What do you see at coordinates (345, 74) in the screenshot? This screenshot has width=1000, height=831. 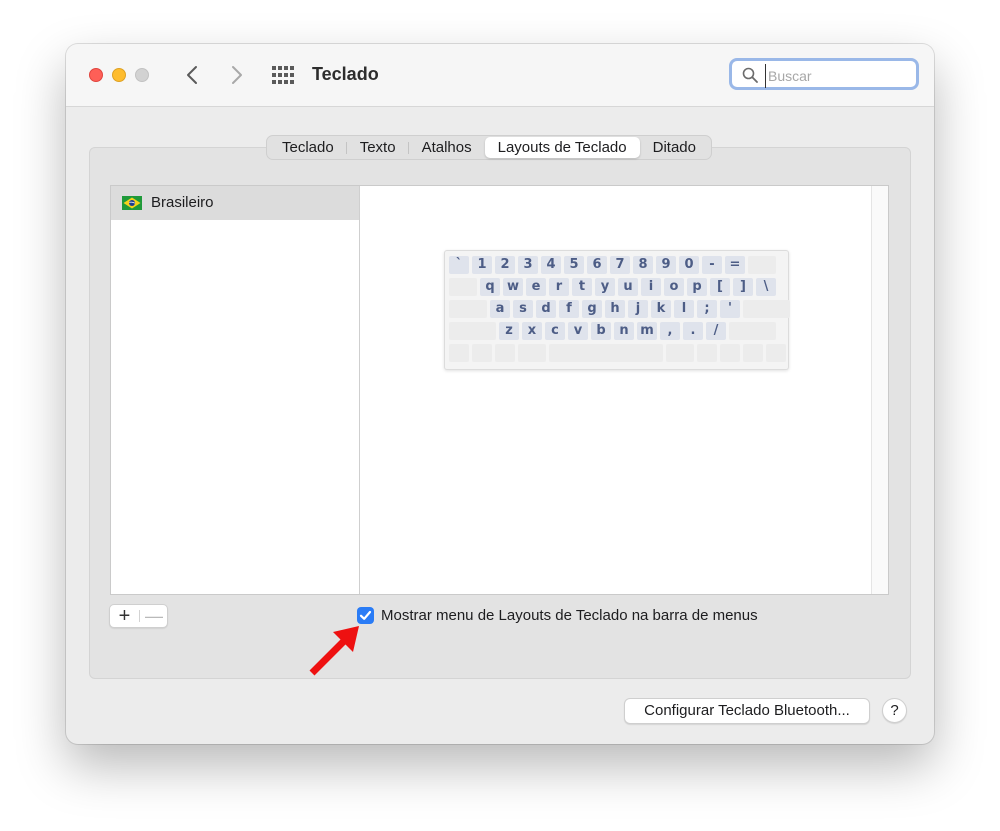 I see `window-title: Teclado` at bounding box center [345, 74].